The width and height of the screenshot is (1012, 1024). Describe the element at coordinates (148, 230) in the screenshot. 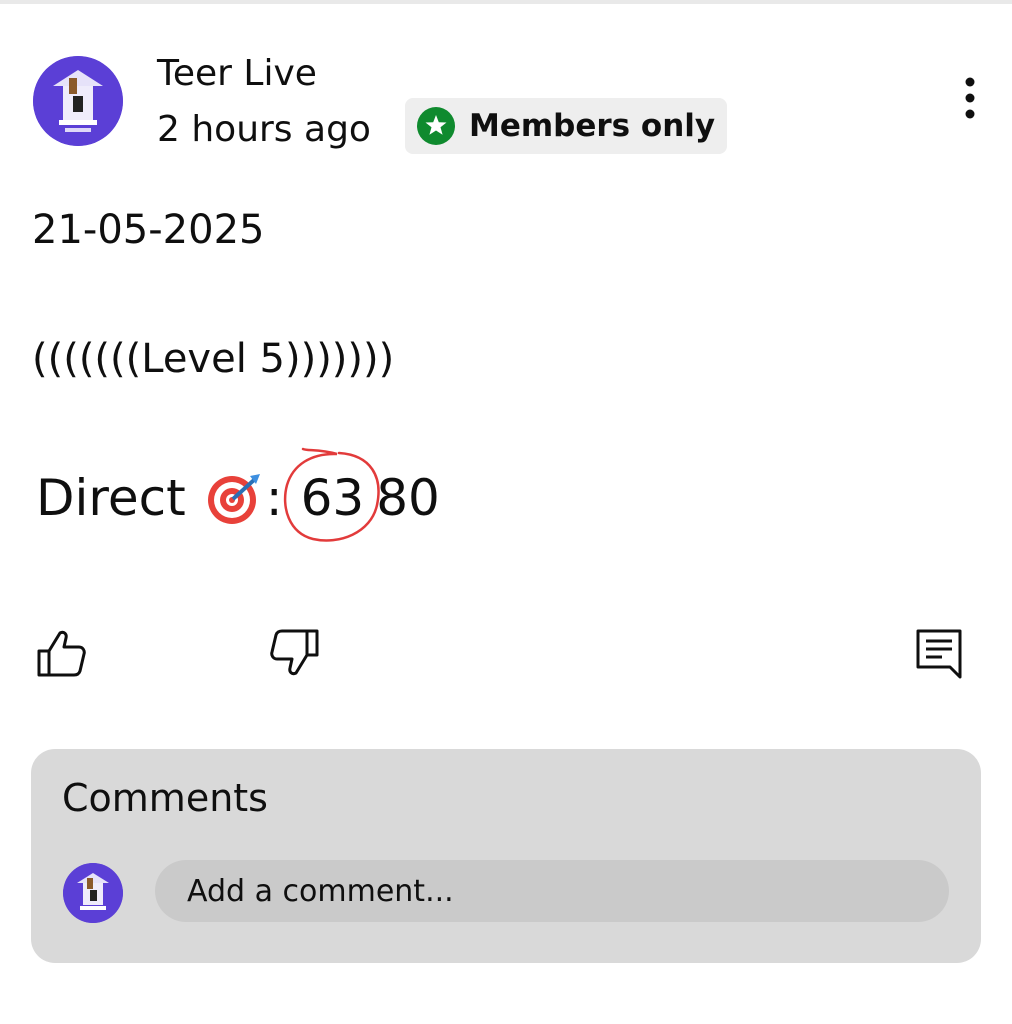

I see `post-date-text: 21-05-2025` at that location.